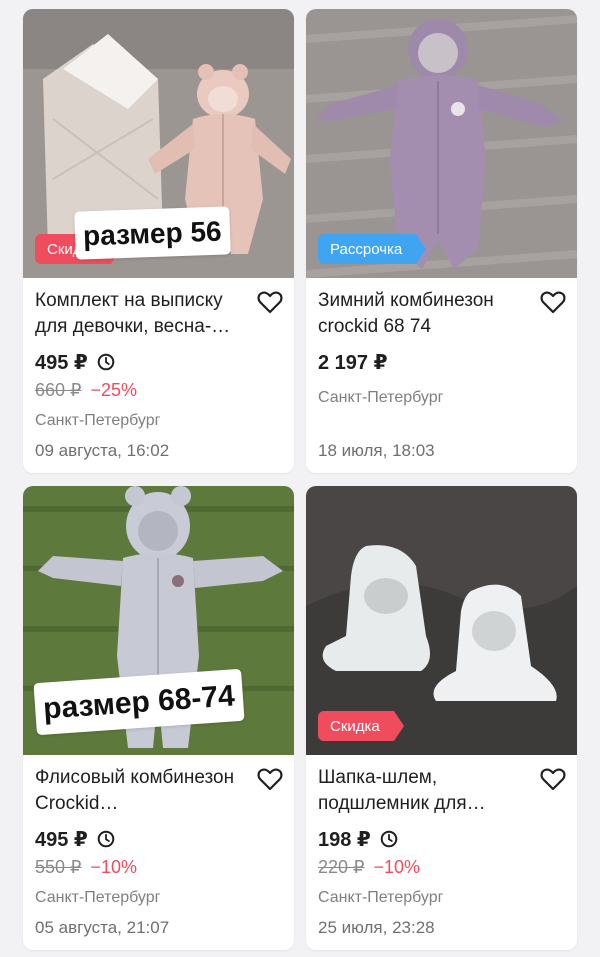 This screenshot has height=957, width=600. What do you see at coordinates (102, 450) in the screenshot?
I see `listing-date: 09 августа, 16:02` at bounding box center [102, 450].